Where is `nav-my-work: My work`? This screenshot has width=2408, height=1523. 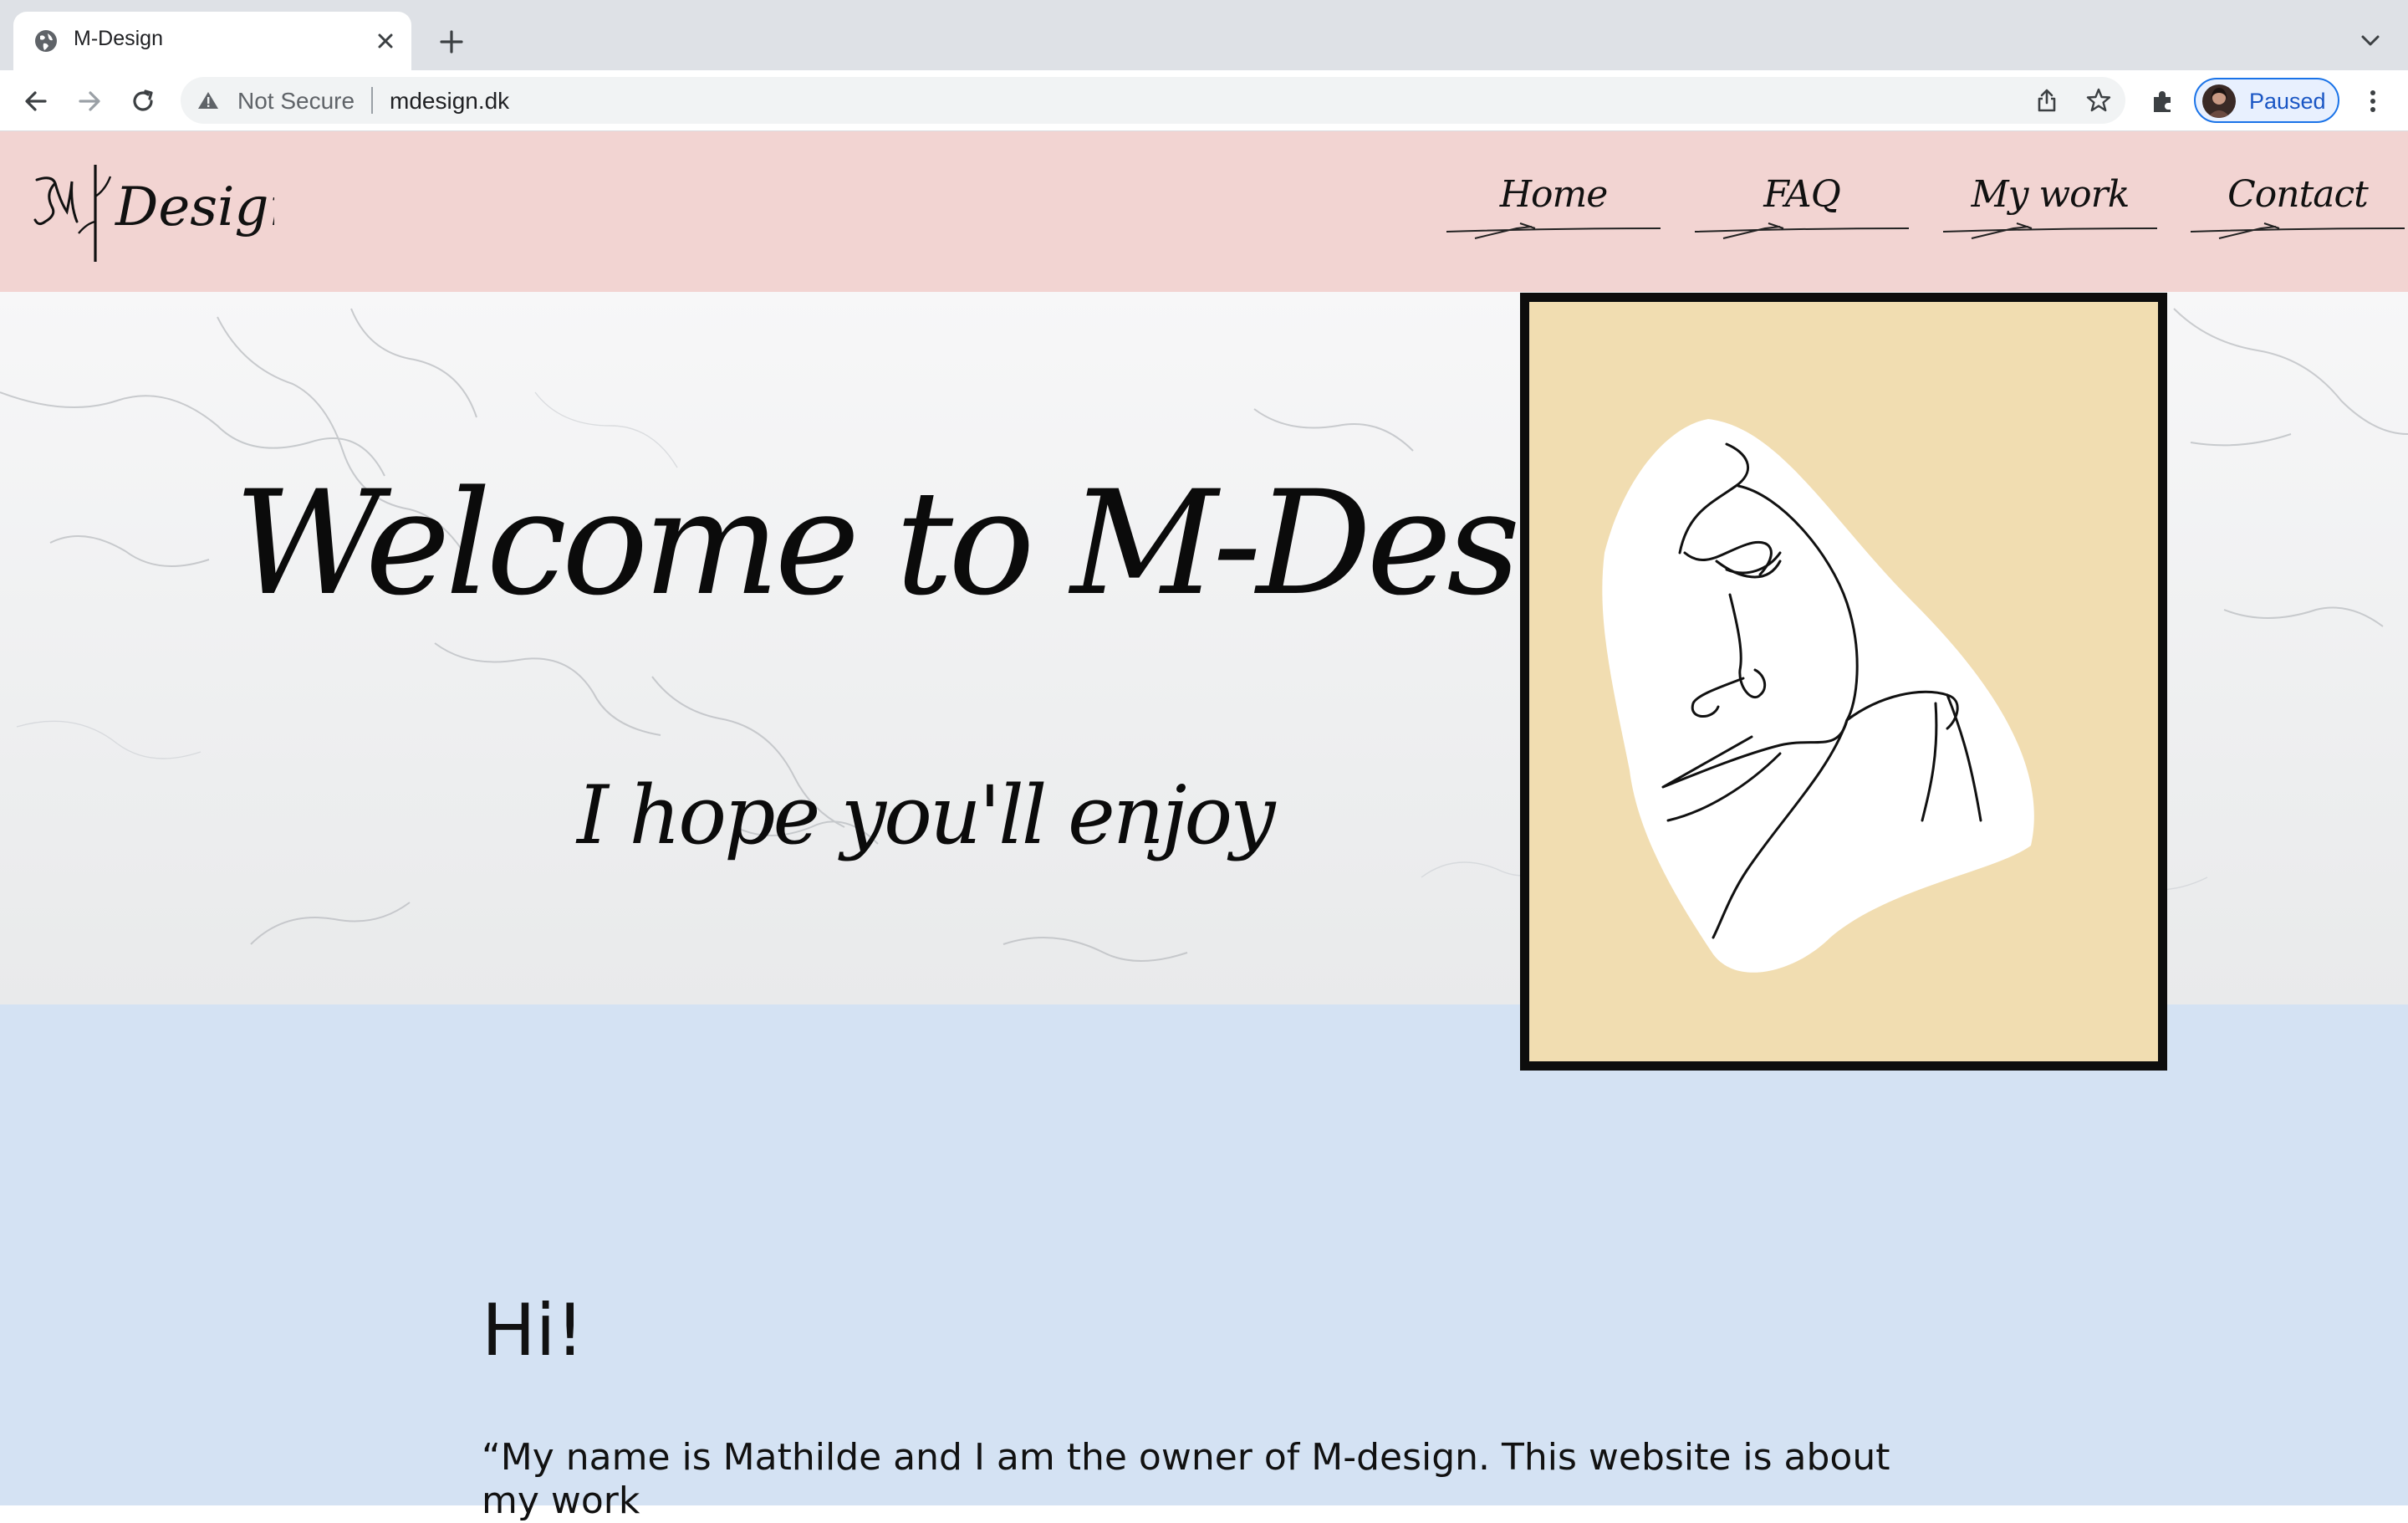
nav-my-work: My work is located at coordinates (2050, 206).